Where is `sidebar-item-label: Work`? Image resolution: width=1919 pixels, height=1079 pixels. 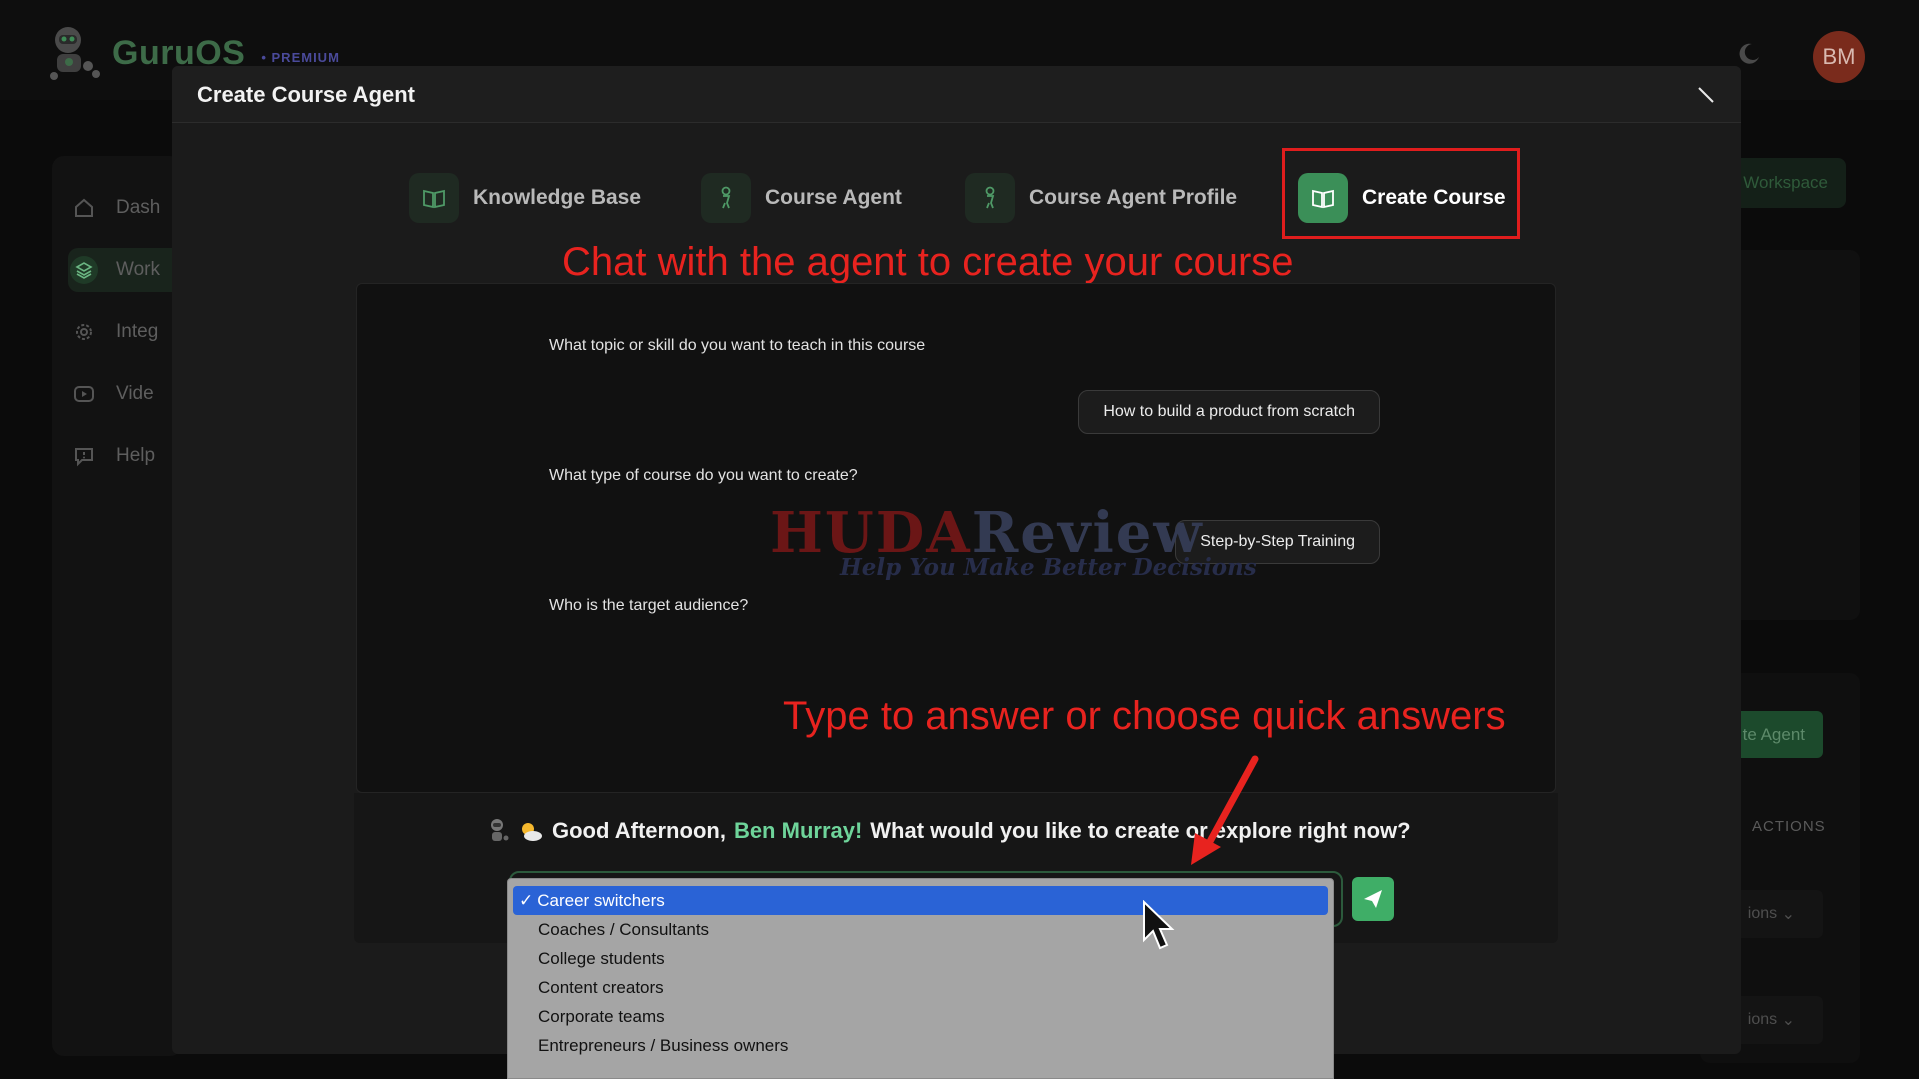 sidebar-item-label: Work is located at coordinates (138, 269).